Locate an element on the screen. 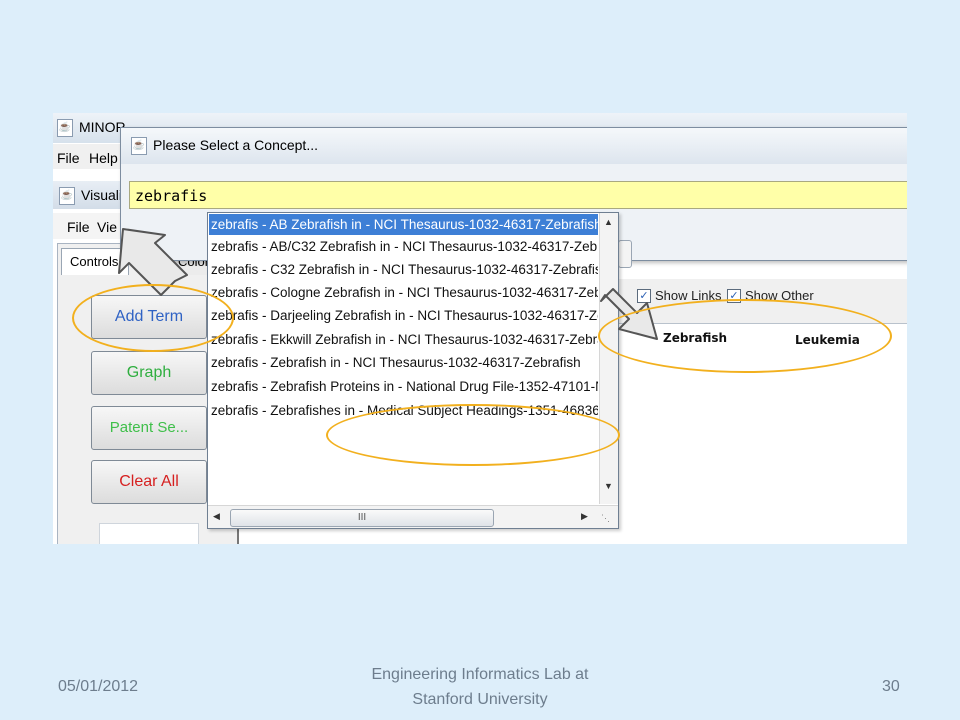 The width and height of the screenshot is (960, 720). footer-university: Stanford University is located at coordinates (480, 699).